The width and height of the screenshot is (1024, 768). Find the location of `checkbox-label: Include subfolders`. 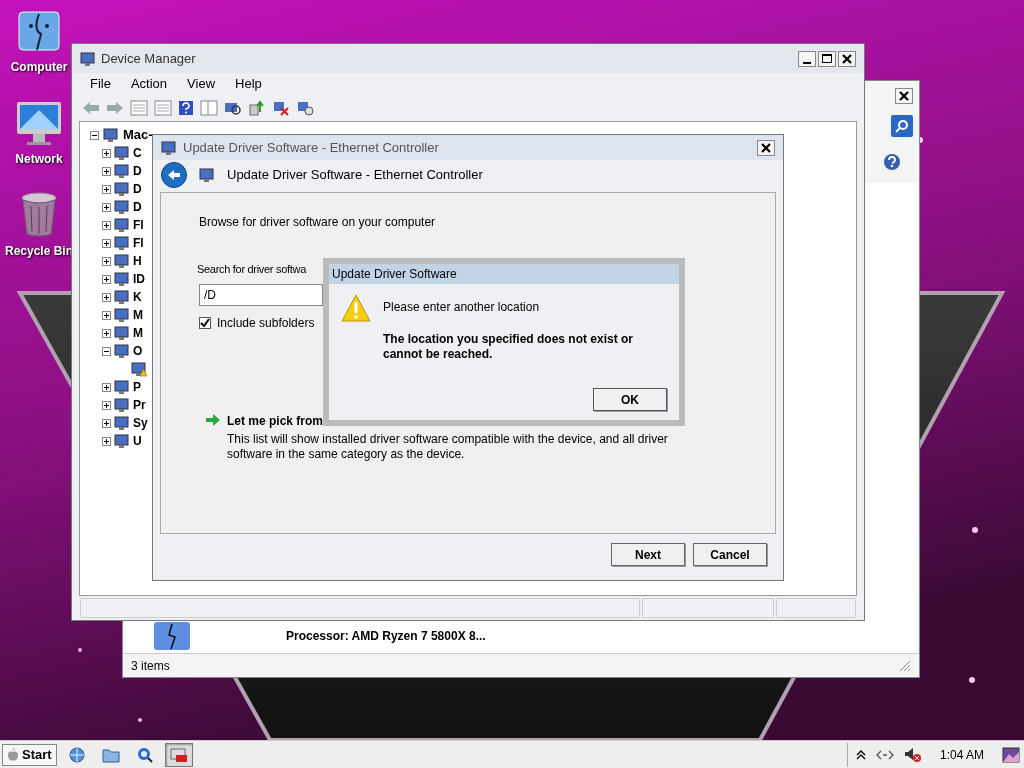

checkbox-label: Include subfolders is located at coordinates (266, 323).